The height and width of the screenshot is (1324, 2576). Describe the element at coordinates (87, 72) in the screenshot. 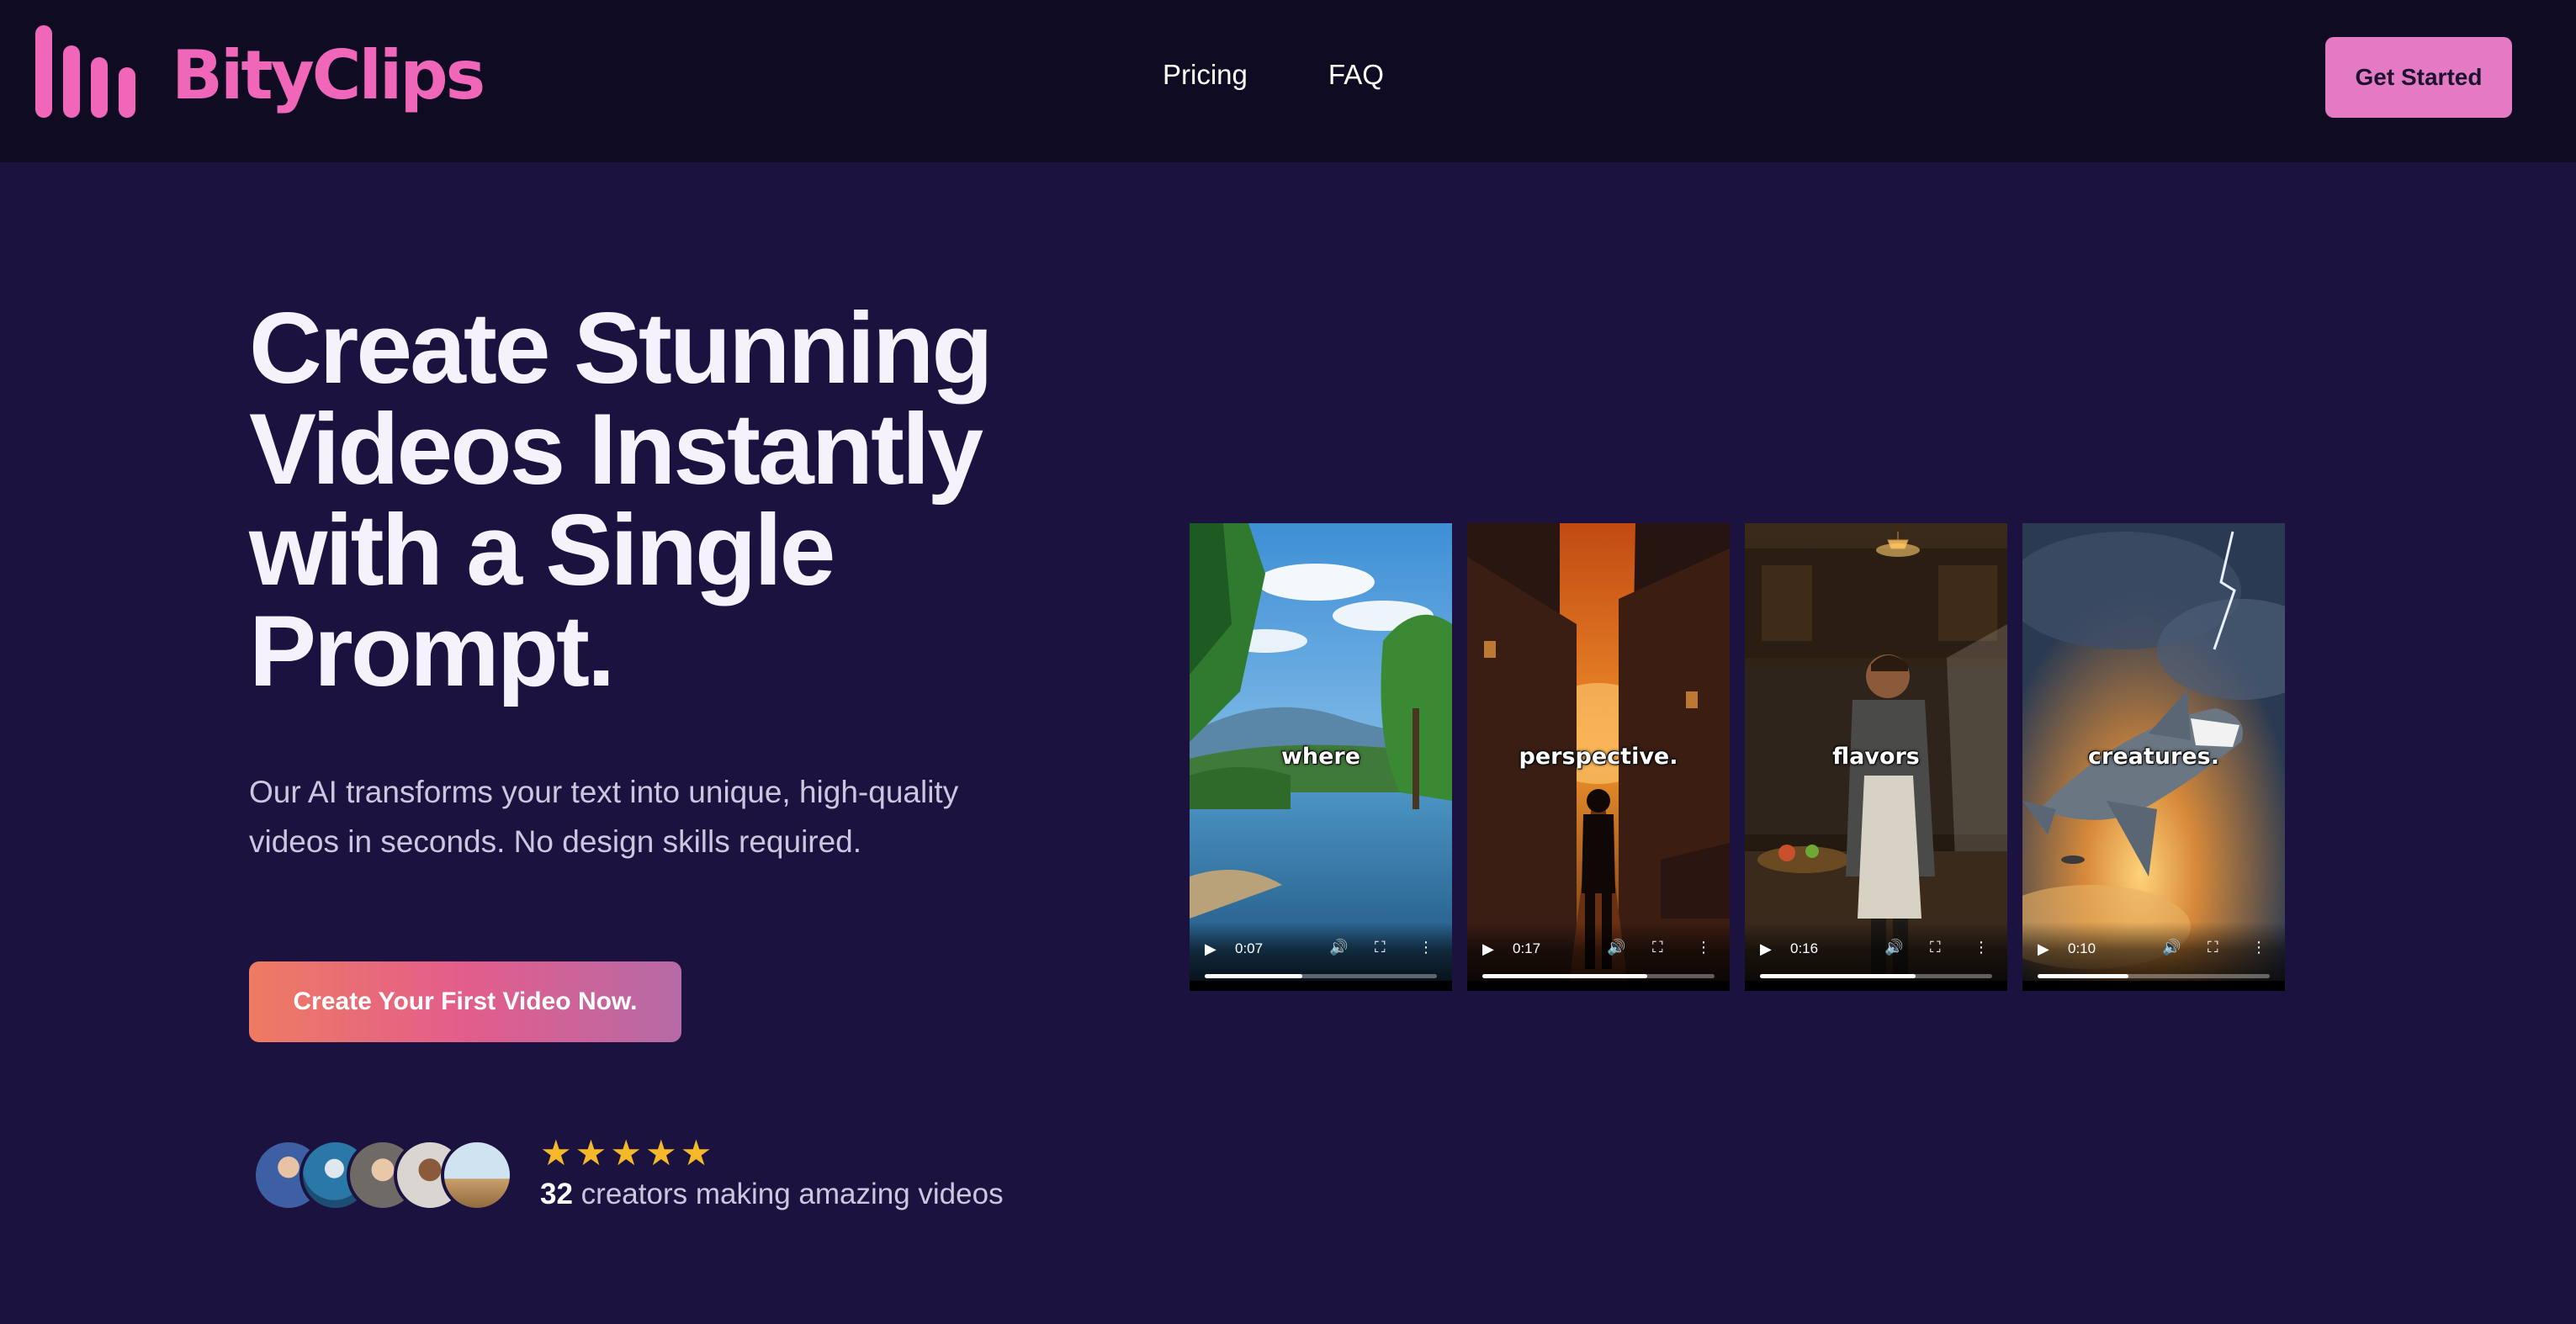

I see `logo-bars-icon` at that location.